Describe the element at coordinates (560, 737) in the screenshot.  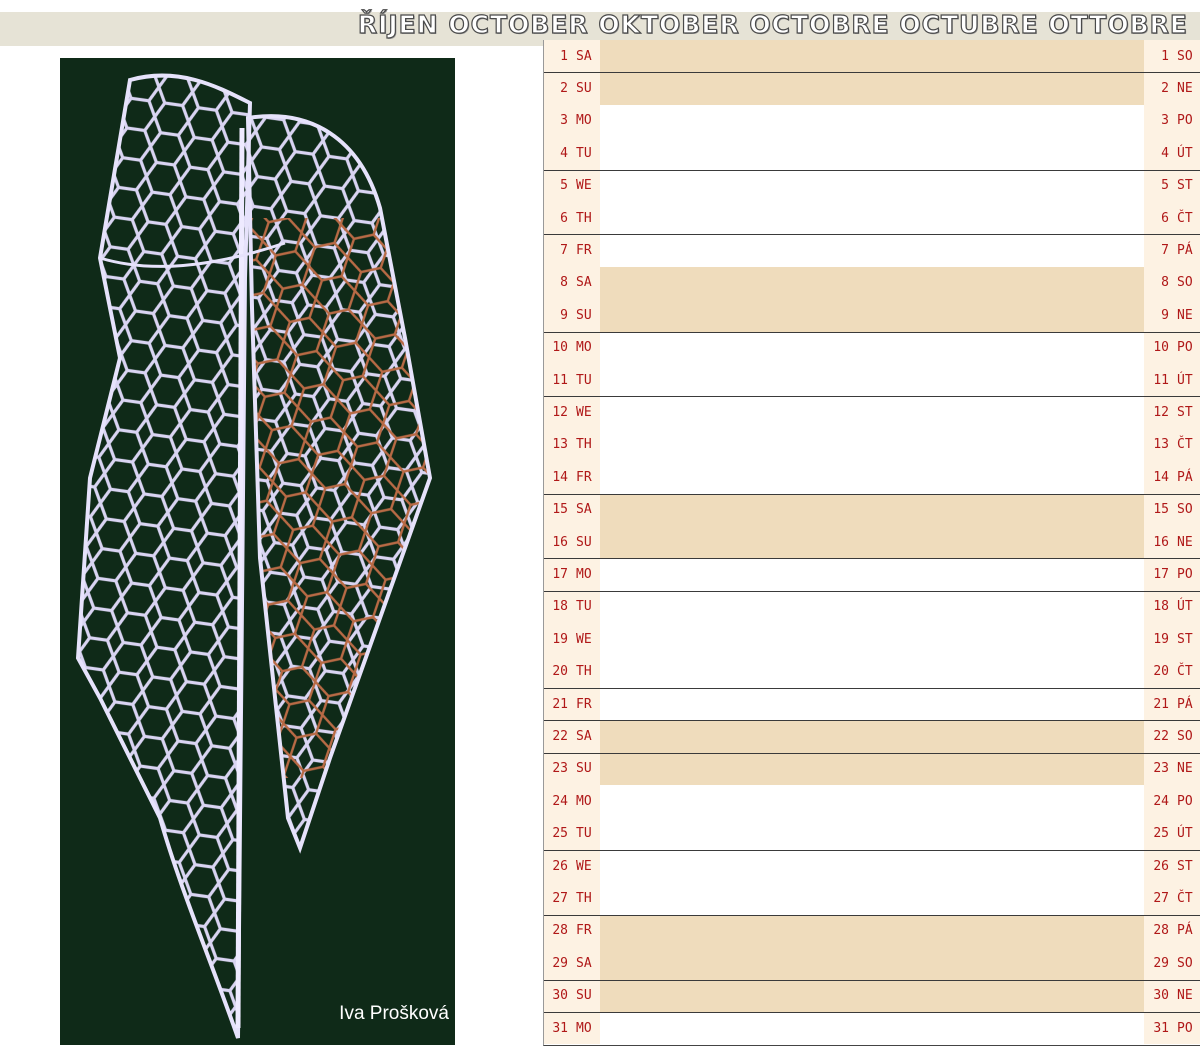
I see `day-number: 22` at that location.